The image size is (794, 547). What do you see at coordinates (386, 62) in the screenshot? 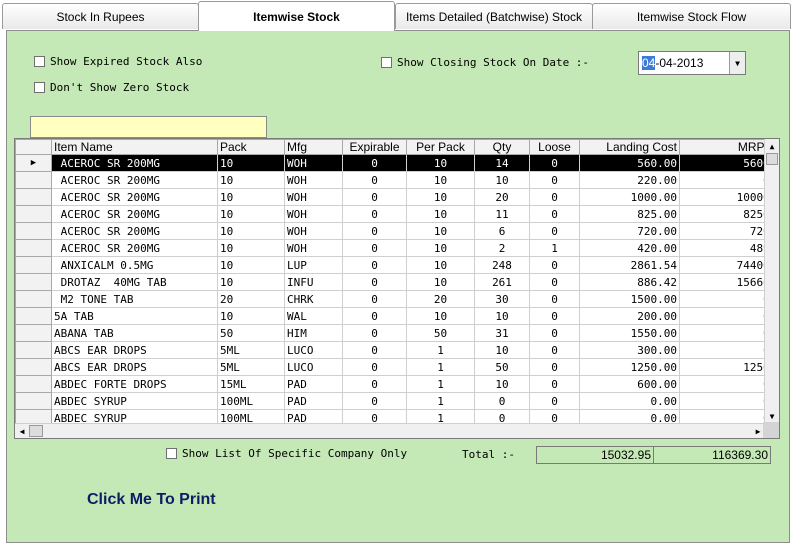
I see `show-closing-checkbox` at bounding box center [386, 62].